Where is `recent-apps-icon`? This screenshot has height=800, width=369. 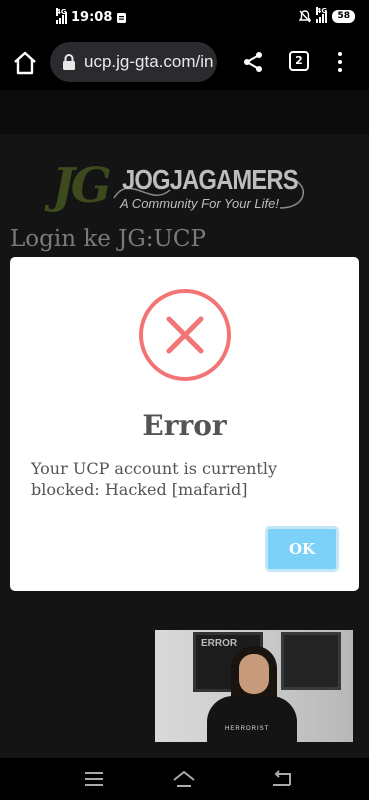
recent-apps-icon is located at coordinates (94, 779).